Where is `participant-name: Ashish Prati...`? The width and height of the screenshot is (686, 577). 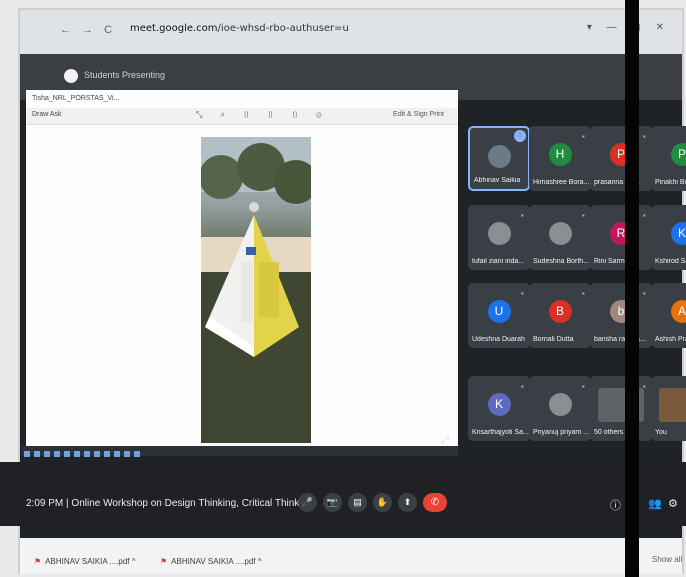
participant-name: Ashish Prati... is located at coordinates (670, 339).